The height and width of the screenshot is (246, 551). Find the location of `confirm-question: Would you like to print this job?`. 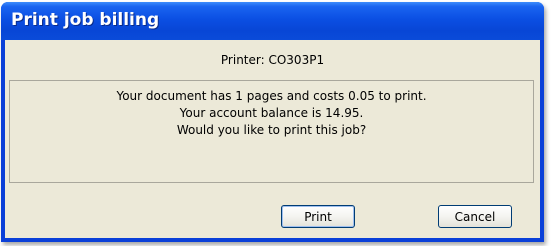

confirm-question: Would you like to print this job? is located at coordinates (271, 130).